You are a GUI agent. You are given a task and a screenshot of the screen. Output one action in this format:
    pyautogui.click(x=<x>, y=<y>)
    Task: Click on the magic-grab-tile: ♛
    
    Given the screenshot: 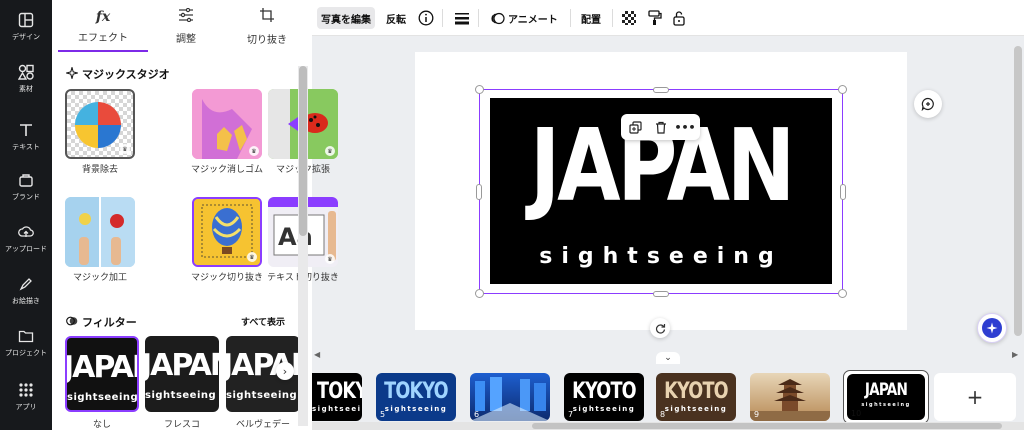 What is the action you would take?
    pyautogui.click(x=227, y=232)
    